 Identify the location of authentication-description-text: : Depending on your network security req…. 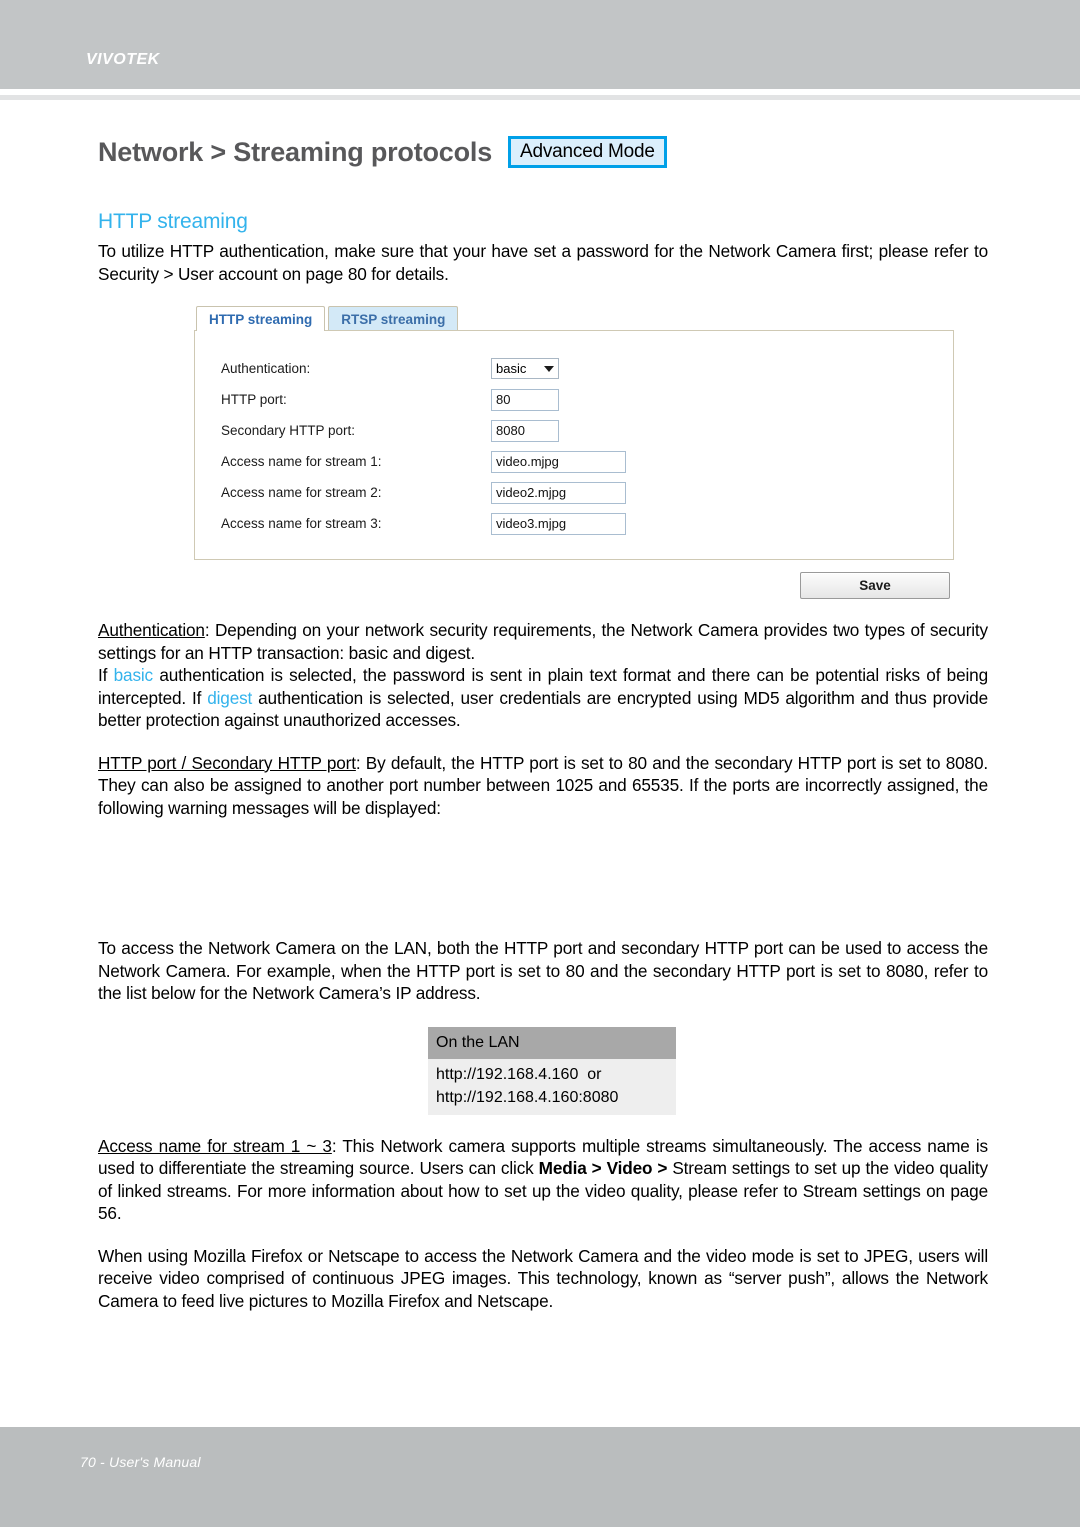
(543, 641).